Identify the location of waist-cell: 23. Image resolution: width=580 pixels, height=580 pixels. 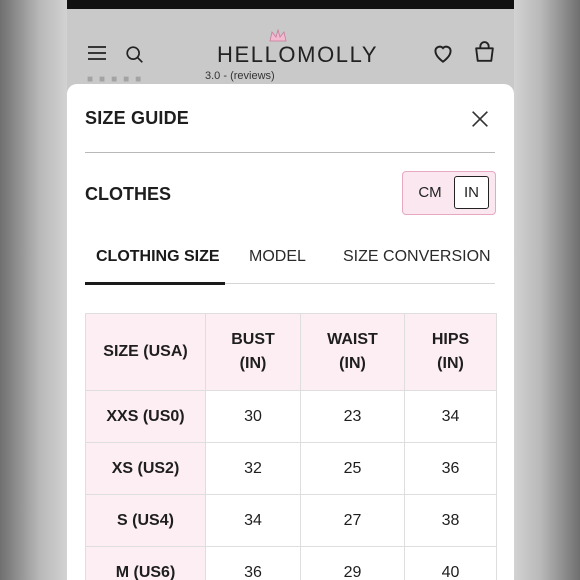
(352, 416).